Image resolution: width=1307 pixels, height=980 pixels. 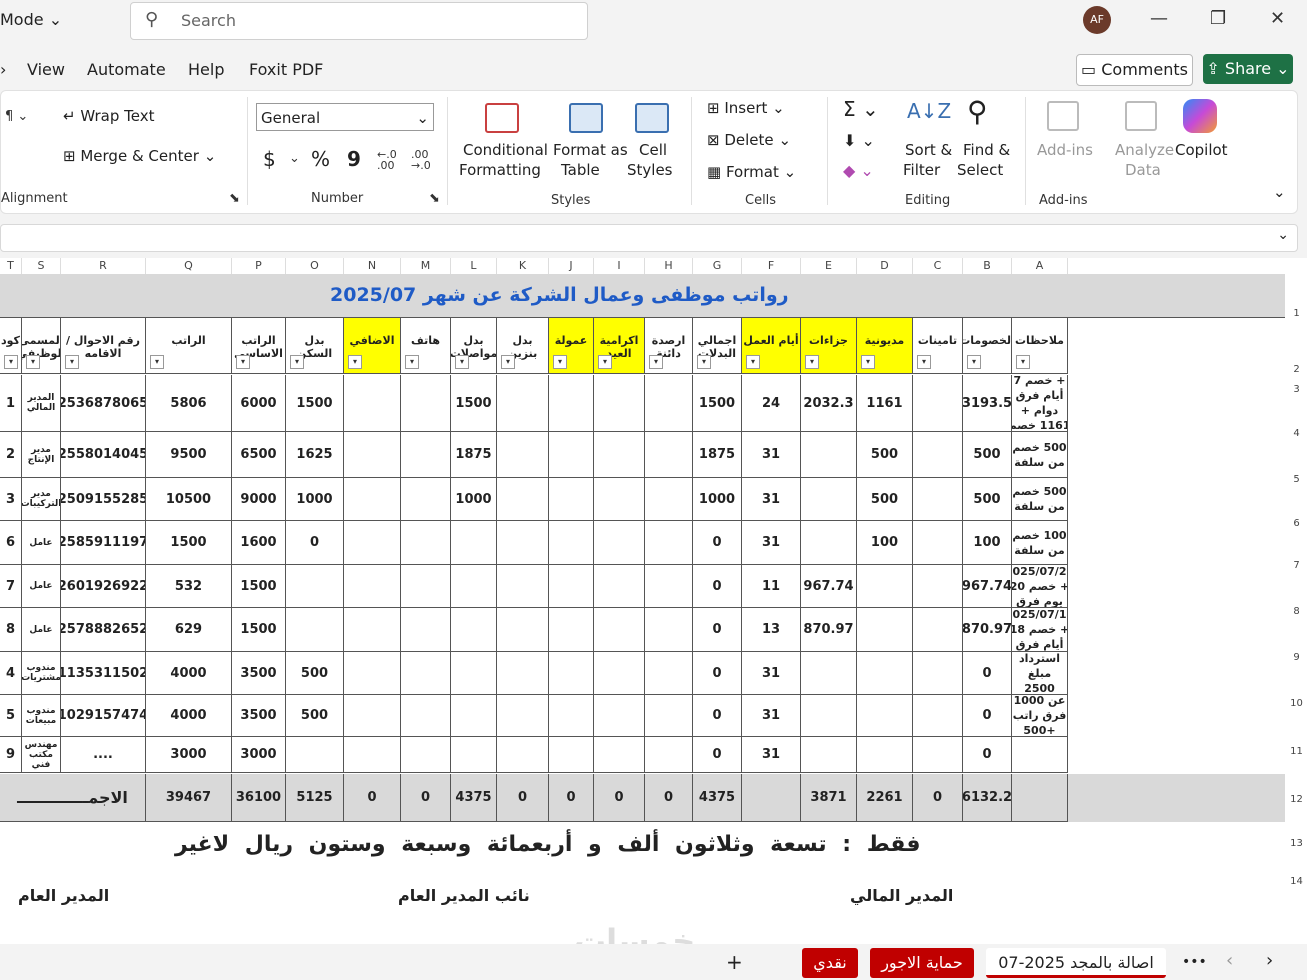 What do you see at coordinates (830, 963) in the screenshot?
I see `sheet-tab-cash: نقدي` at bounding box center [830, 963].